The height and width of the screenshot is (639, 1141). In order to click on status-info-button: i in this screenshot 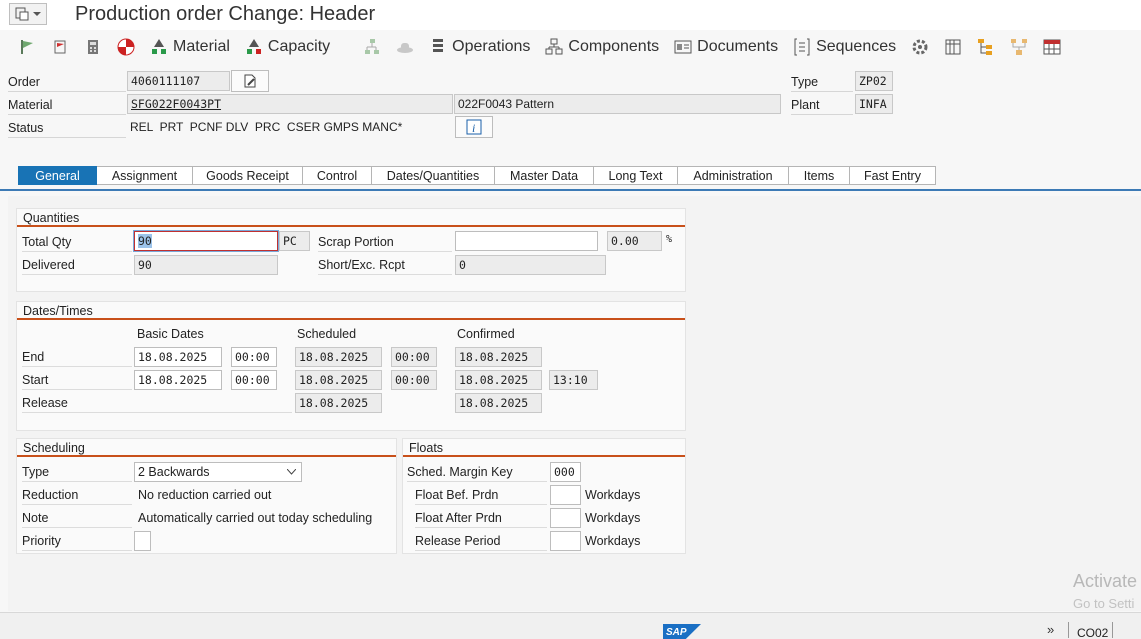, I will do `click(474, 127)`.